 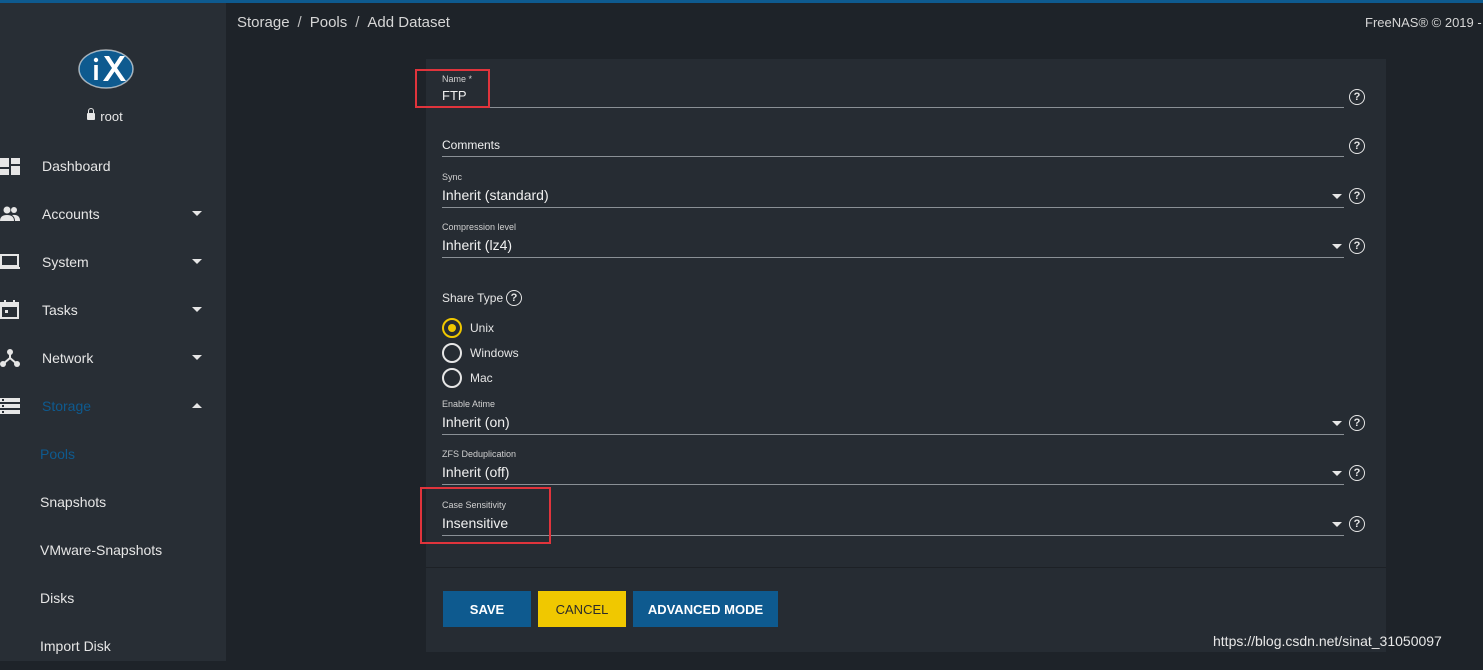 I want to click on comments-input: Comments, so click(x=471, y=145).